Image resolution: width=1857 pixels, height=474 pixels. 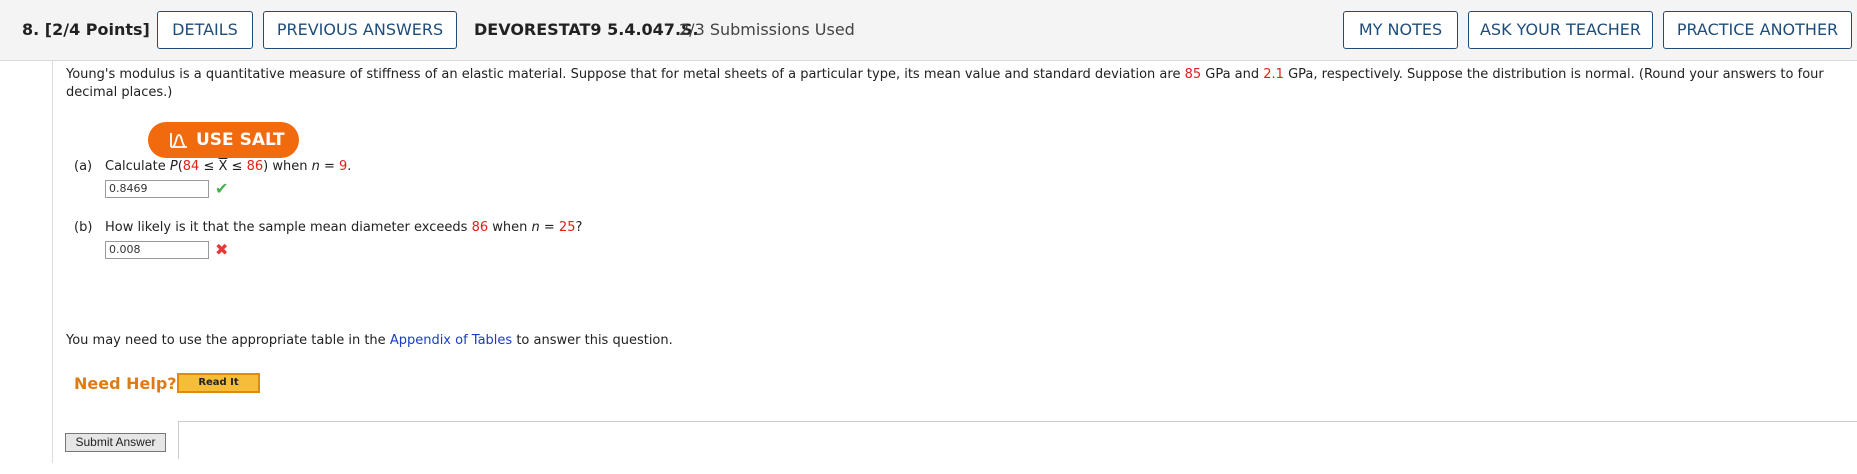 I want to click on text-part: ., so click(x=349, y=166).